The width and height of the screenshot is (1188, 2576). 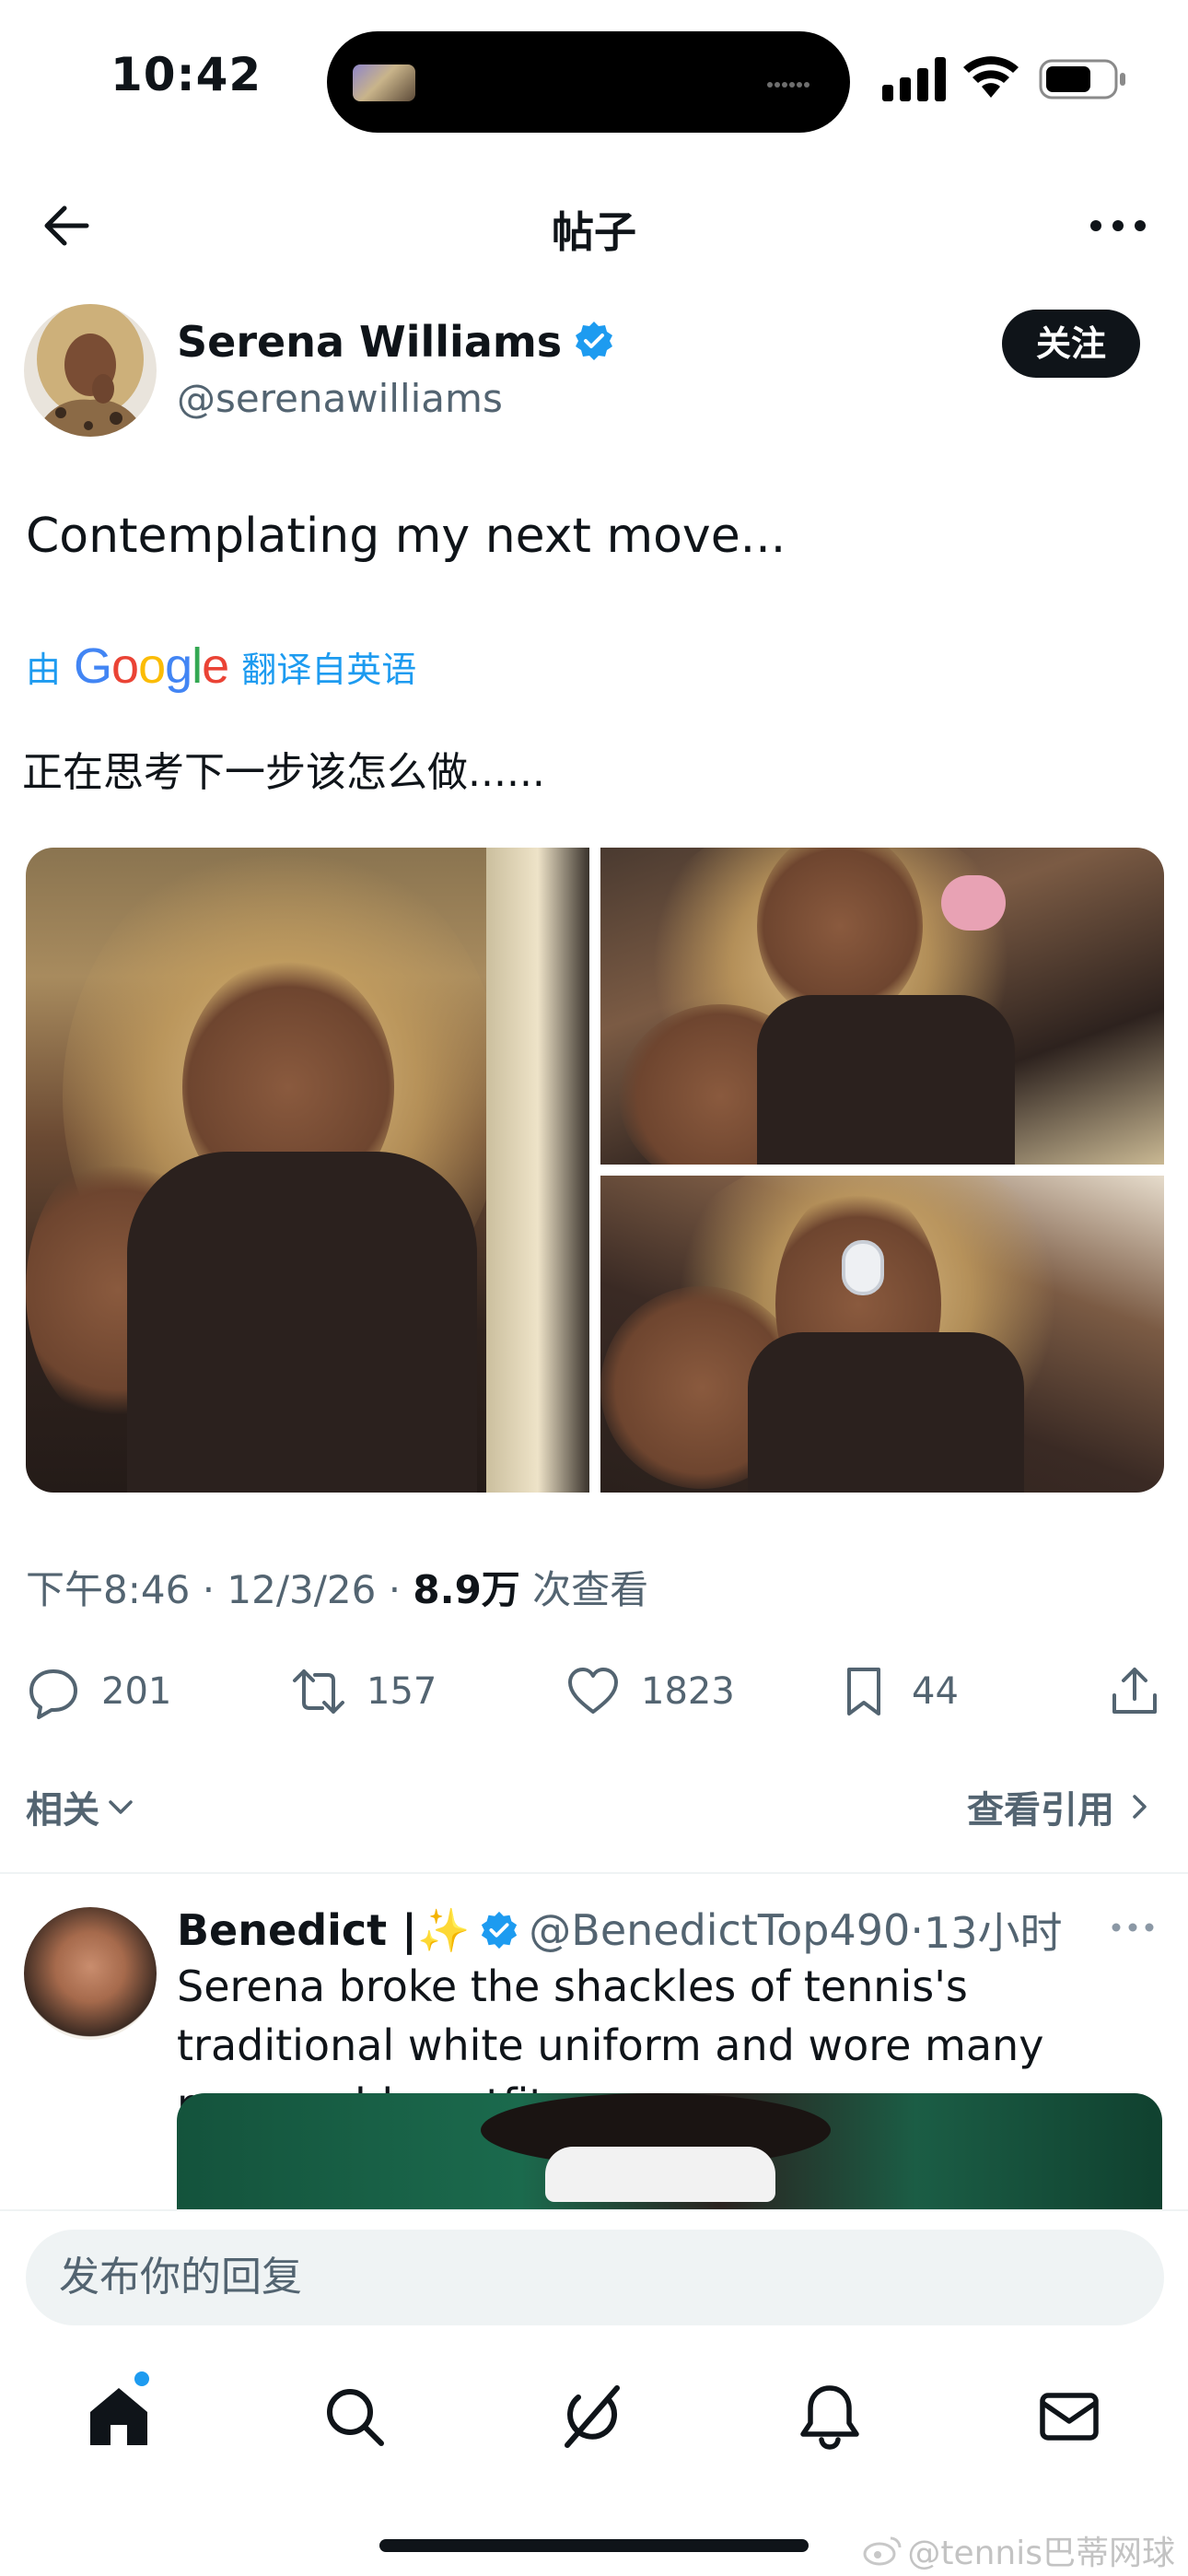 I want to click on view-quotes-link: 查看引用, so click(x=1061, y=1806).